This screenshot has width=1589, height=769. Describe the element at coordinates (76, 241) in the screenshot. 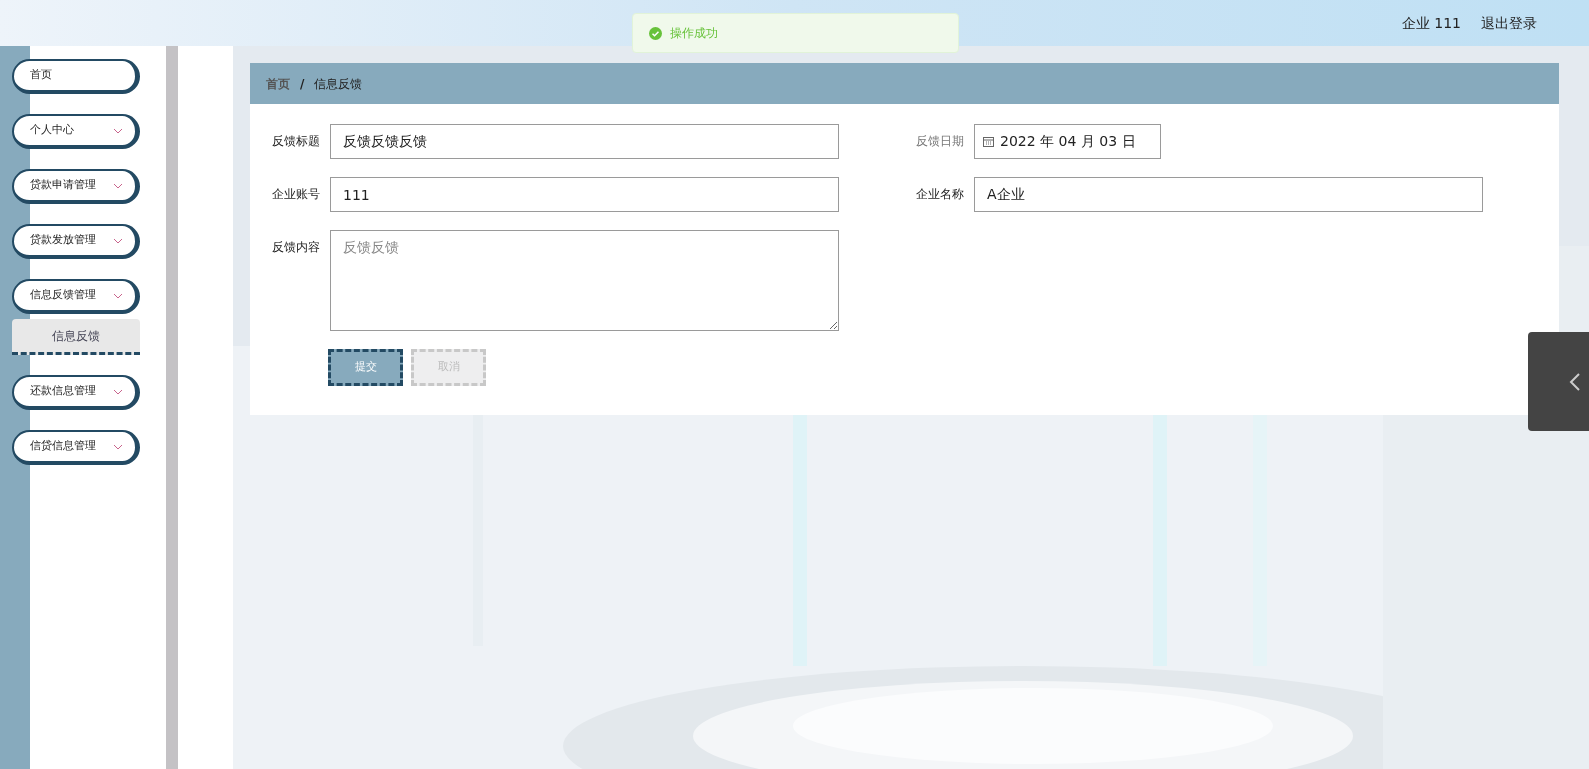

I see `menu-item: 贷款发放管理` at that location.